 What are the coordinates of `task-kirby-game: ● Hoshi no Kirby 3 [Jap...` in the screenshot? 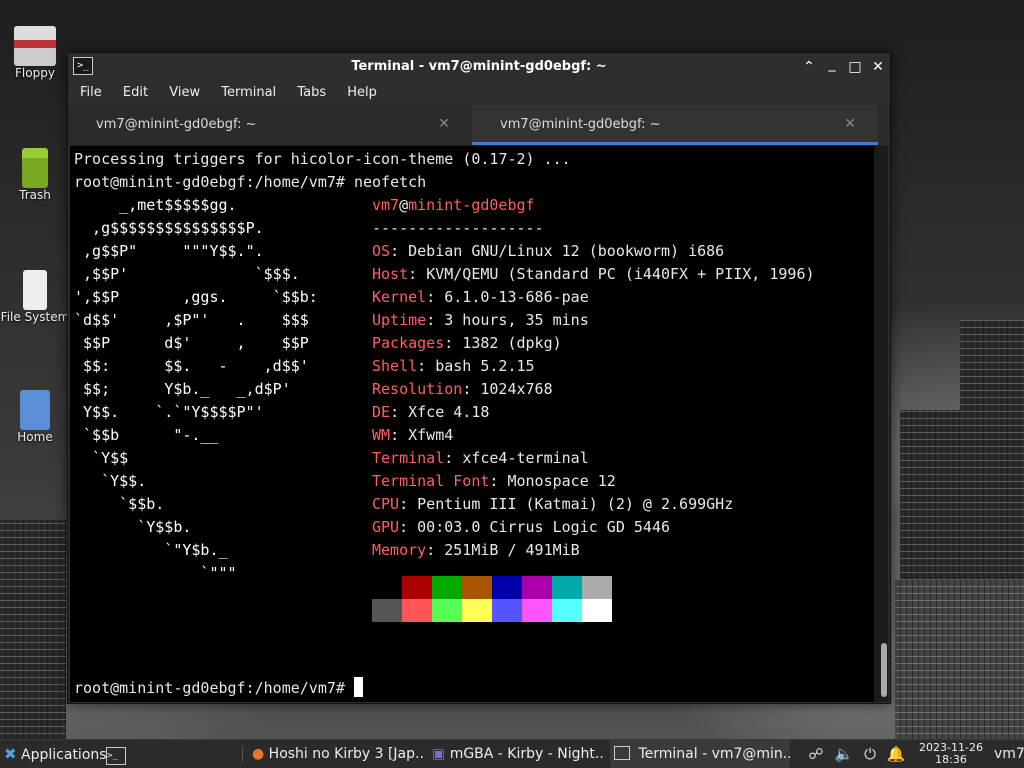 It's located at (338, 754).